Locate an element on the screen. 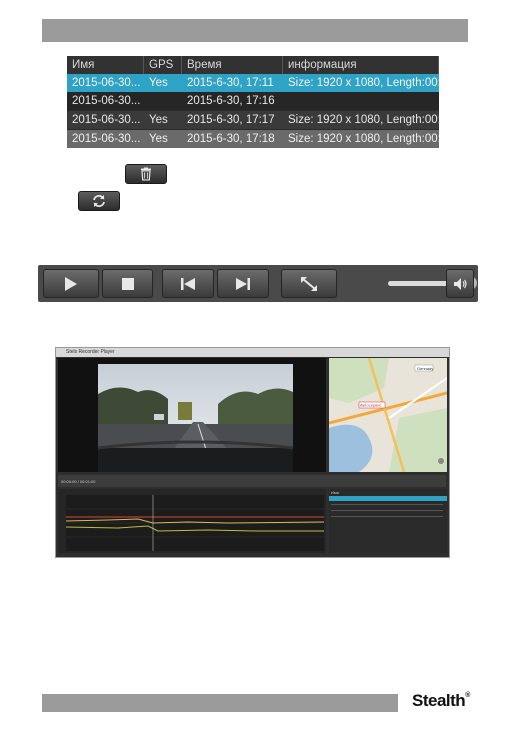 The height and width of the screenshot is (737, 510). time-readout: 00:00:00 / 00:01:00 is located at coordinates (78, 481).